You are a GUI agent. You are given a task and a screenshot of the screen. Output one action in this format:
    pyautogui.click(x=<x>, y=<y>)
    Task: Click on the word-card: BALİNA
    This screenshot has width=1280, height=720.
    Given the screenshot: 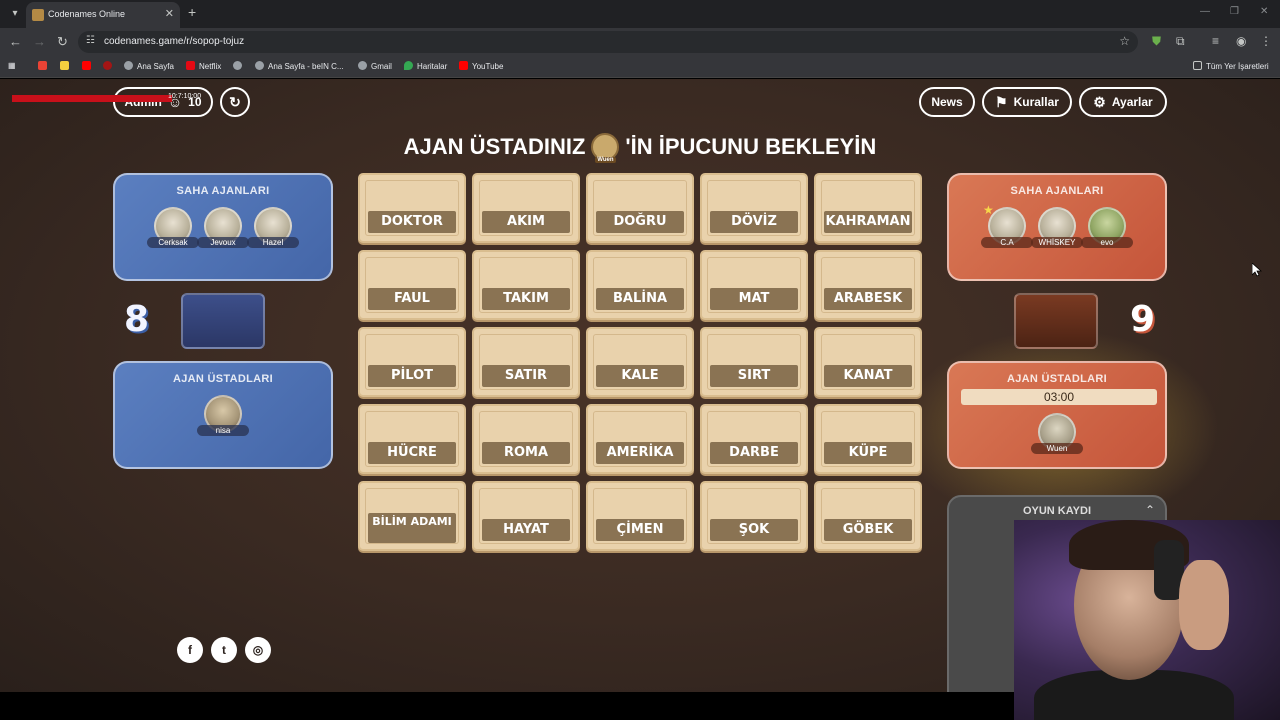 What is the action you would take?
    pyautogui.click(x=640, y=285)
    